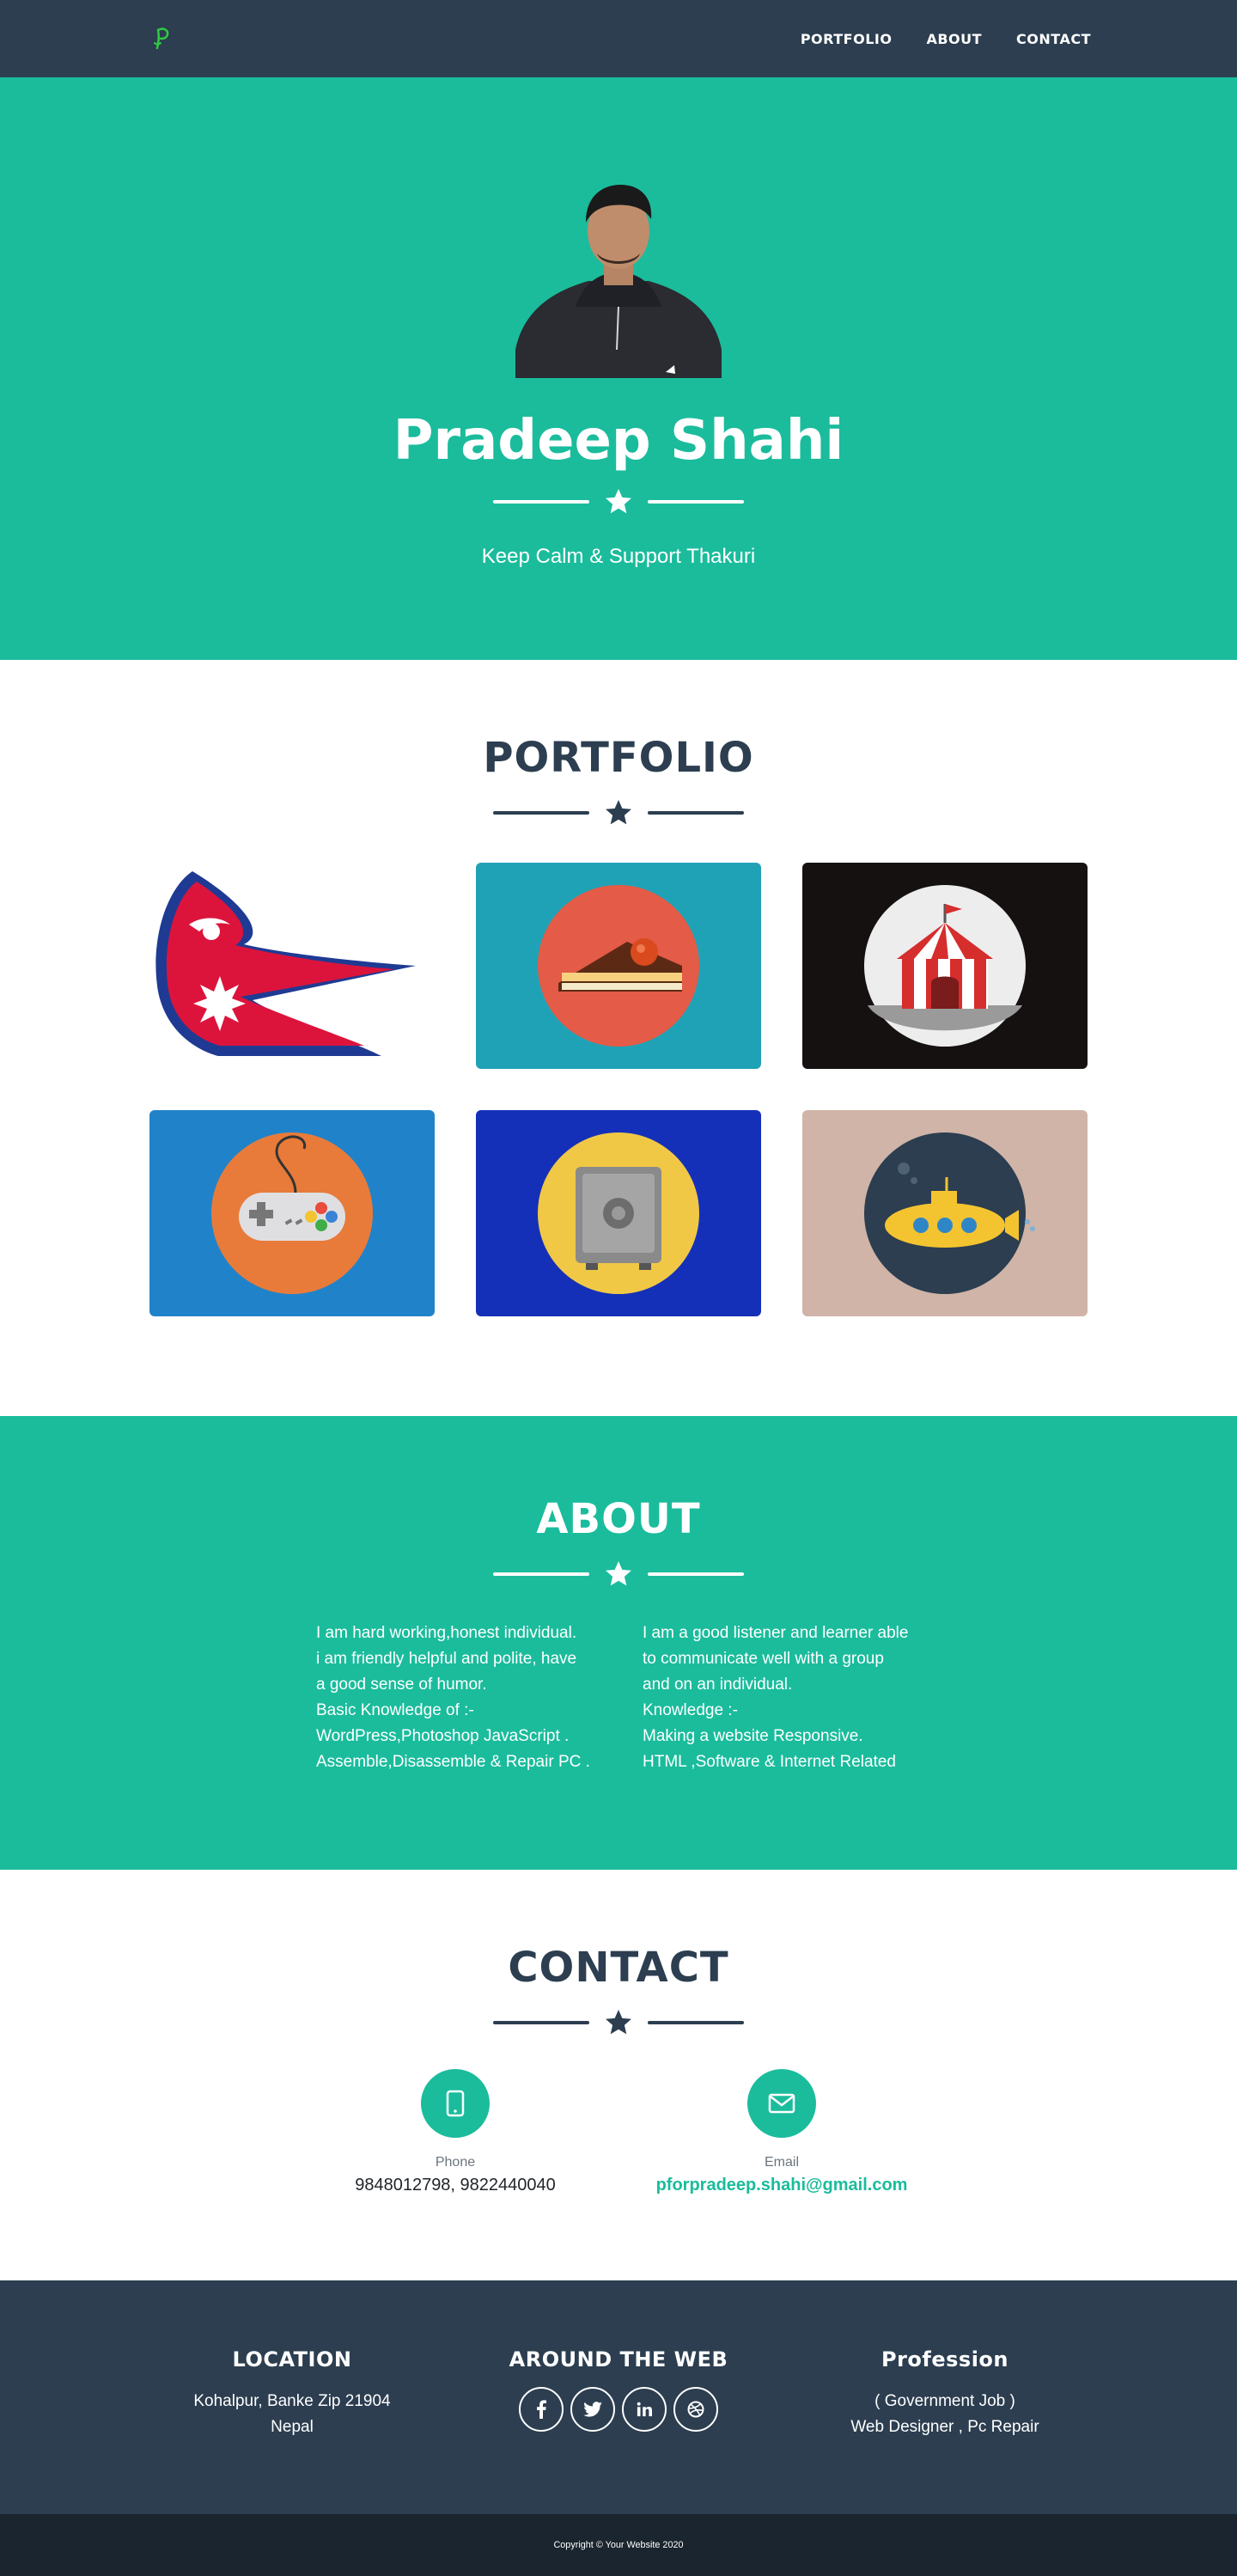  I want to click on portfolio-grid, so click(618, 1089).